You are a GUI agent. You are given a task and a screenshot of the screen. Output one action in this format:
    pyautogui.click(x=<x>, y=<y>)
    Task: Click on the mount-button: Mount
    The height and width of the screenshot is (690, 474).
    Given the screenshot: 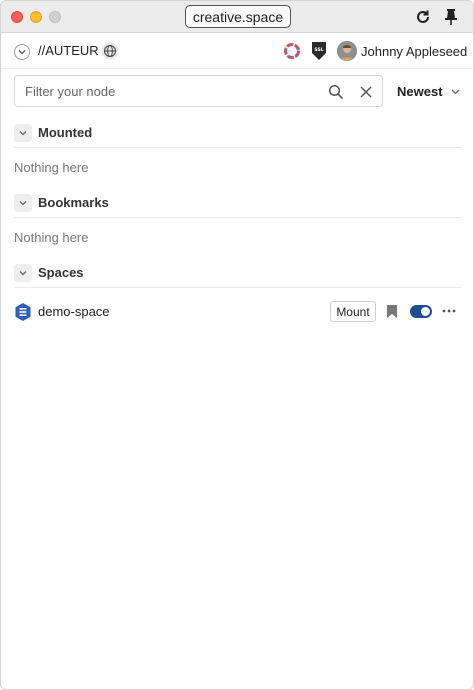 What is the action you would take?
    pyautogui.click(x=353, y=311)
    